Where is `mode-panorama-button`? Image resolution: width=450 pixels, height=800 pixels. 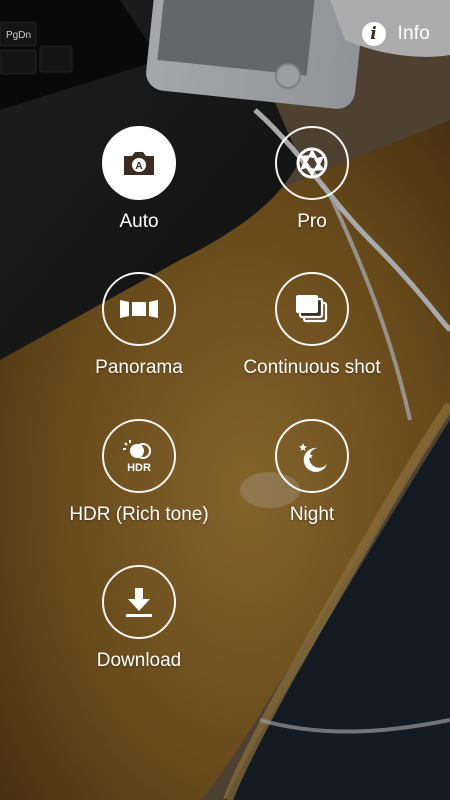
mode-panorama-button is located at coordinates (139, 309).